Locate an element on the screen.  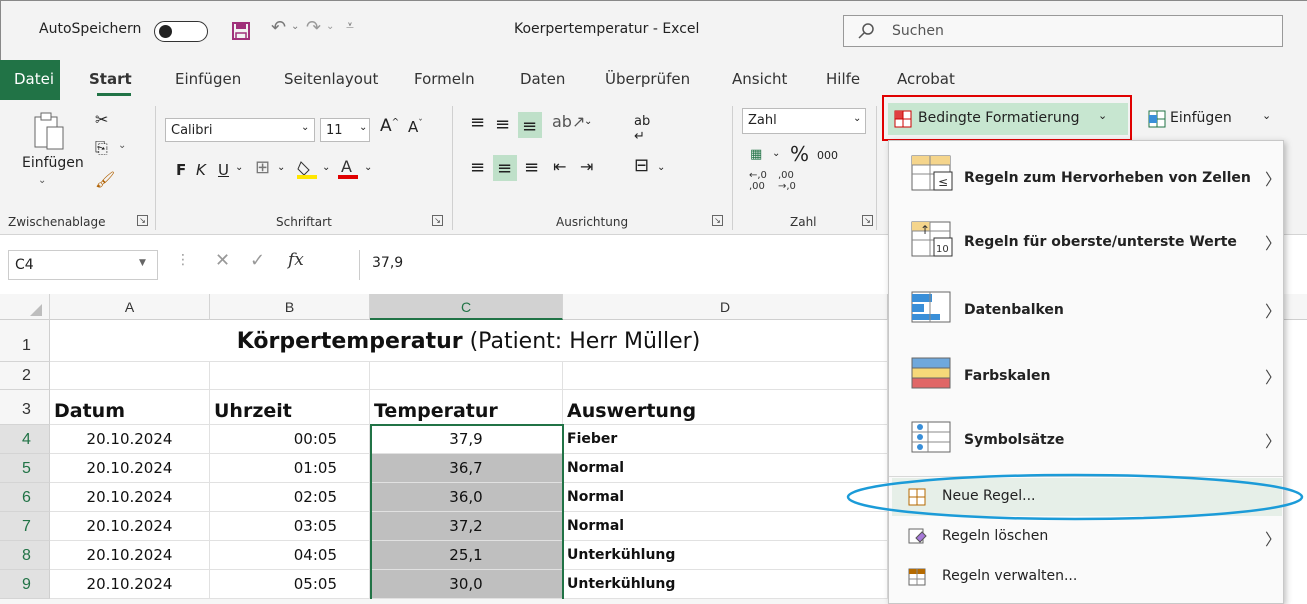
tab-formulas: Formeln is located at coordinates (444, 79).